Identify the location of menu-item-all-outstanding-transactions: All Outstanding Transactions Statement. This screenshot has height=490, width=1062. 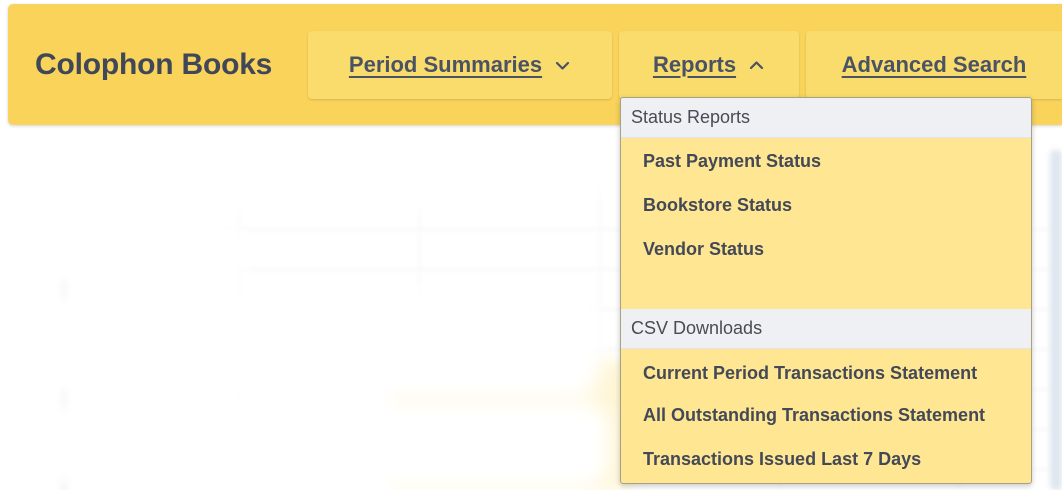
(826, 415).